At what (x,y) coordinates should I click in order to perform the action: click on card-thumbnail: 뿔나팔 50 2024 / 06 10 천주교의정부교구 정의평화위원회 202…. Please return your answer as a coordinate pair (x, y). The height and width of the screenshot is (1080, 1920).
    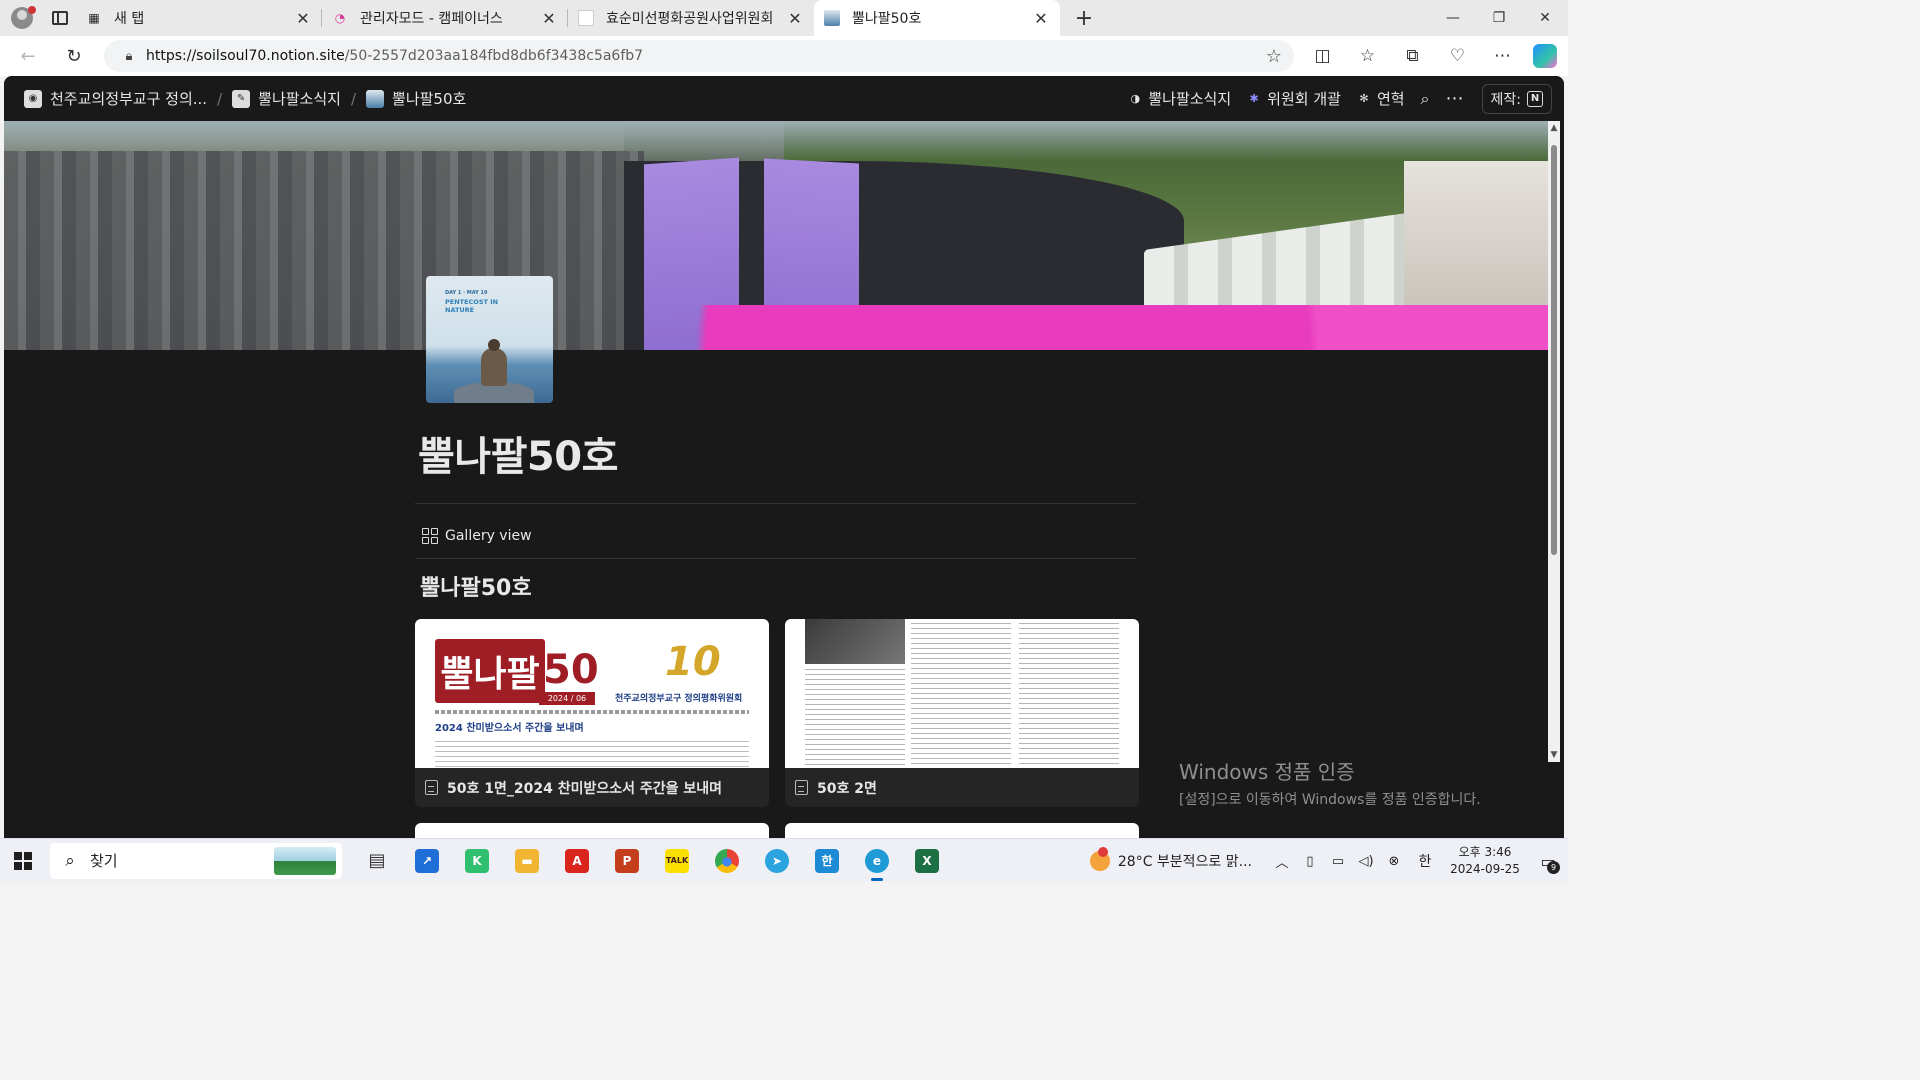
    Looking at the image, I should click on (592, 693).